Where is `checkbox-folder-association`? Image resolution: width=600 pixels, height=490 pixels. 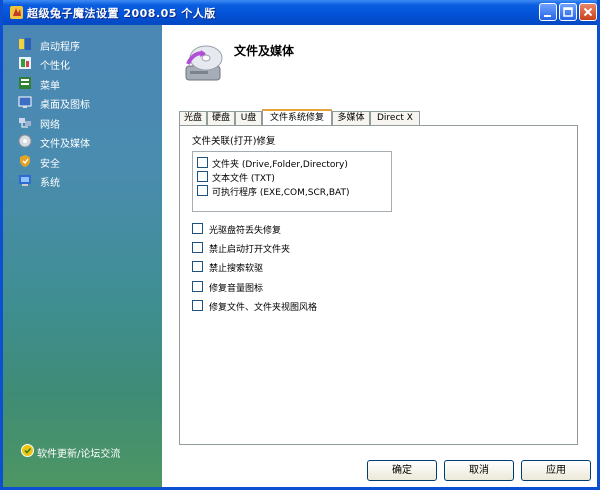
checkbox-folder-association is located at coordinates (202, 162).